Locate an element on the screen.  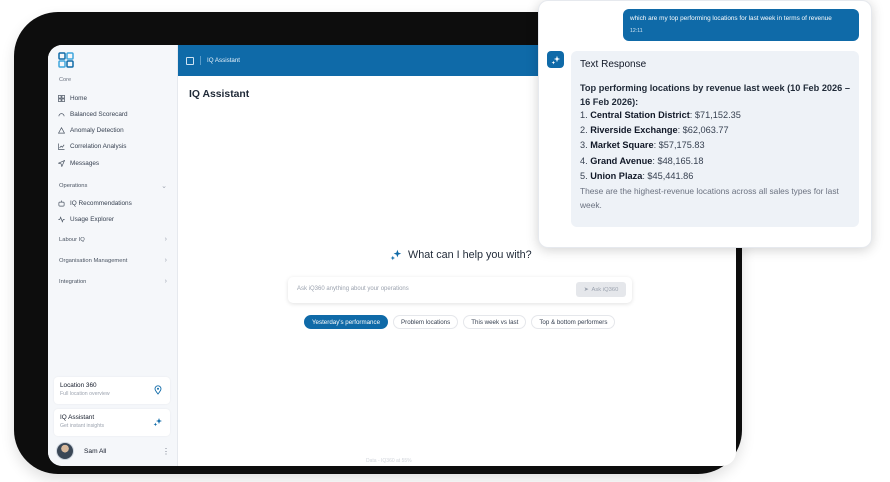
message-timestamp: 12:11 is located at coordinates (636, 31).